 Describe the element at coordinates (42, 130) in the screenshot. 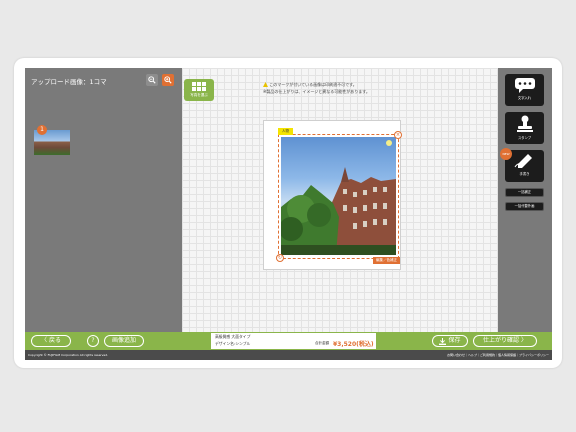

I see `usage-count-badge: 1` at that location.